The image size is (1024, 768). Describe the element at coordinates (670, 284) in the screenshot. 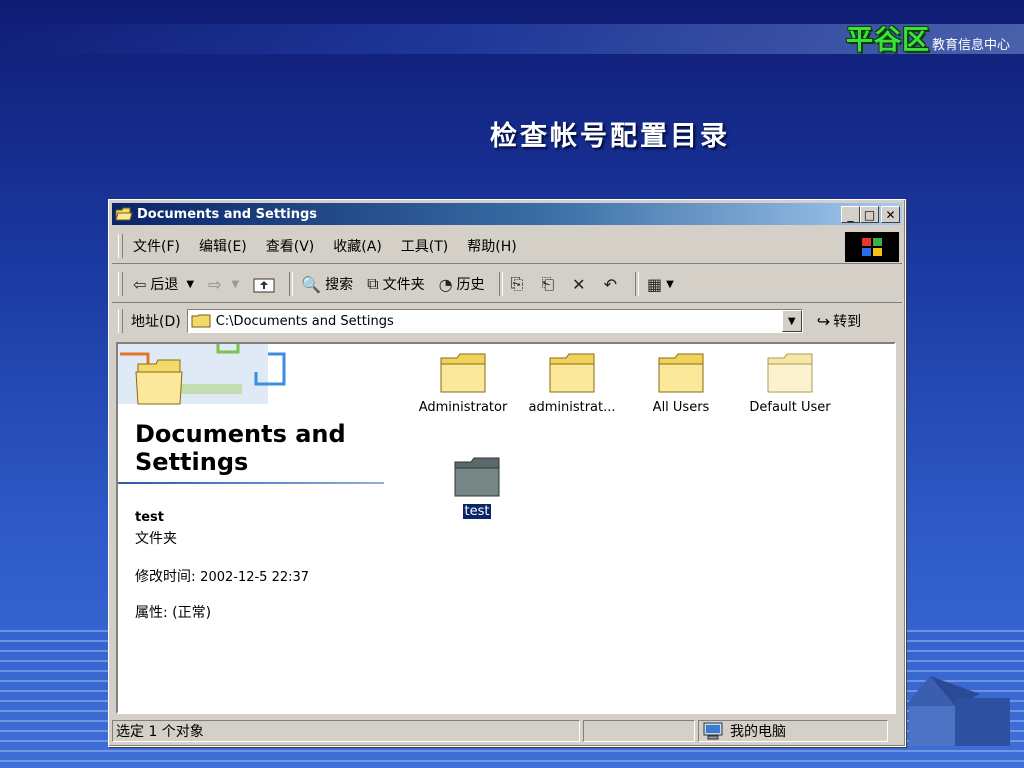

I see `views-dropdown-icon: ▼` at that location.